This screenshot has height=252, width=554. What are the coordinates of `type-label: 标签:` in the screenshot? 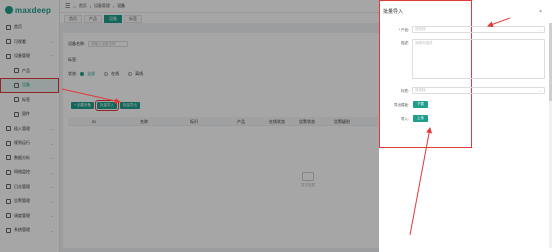 It's located at (405, 91).